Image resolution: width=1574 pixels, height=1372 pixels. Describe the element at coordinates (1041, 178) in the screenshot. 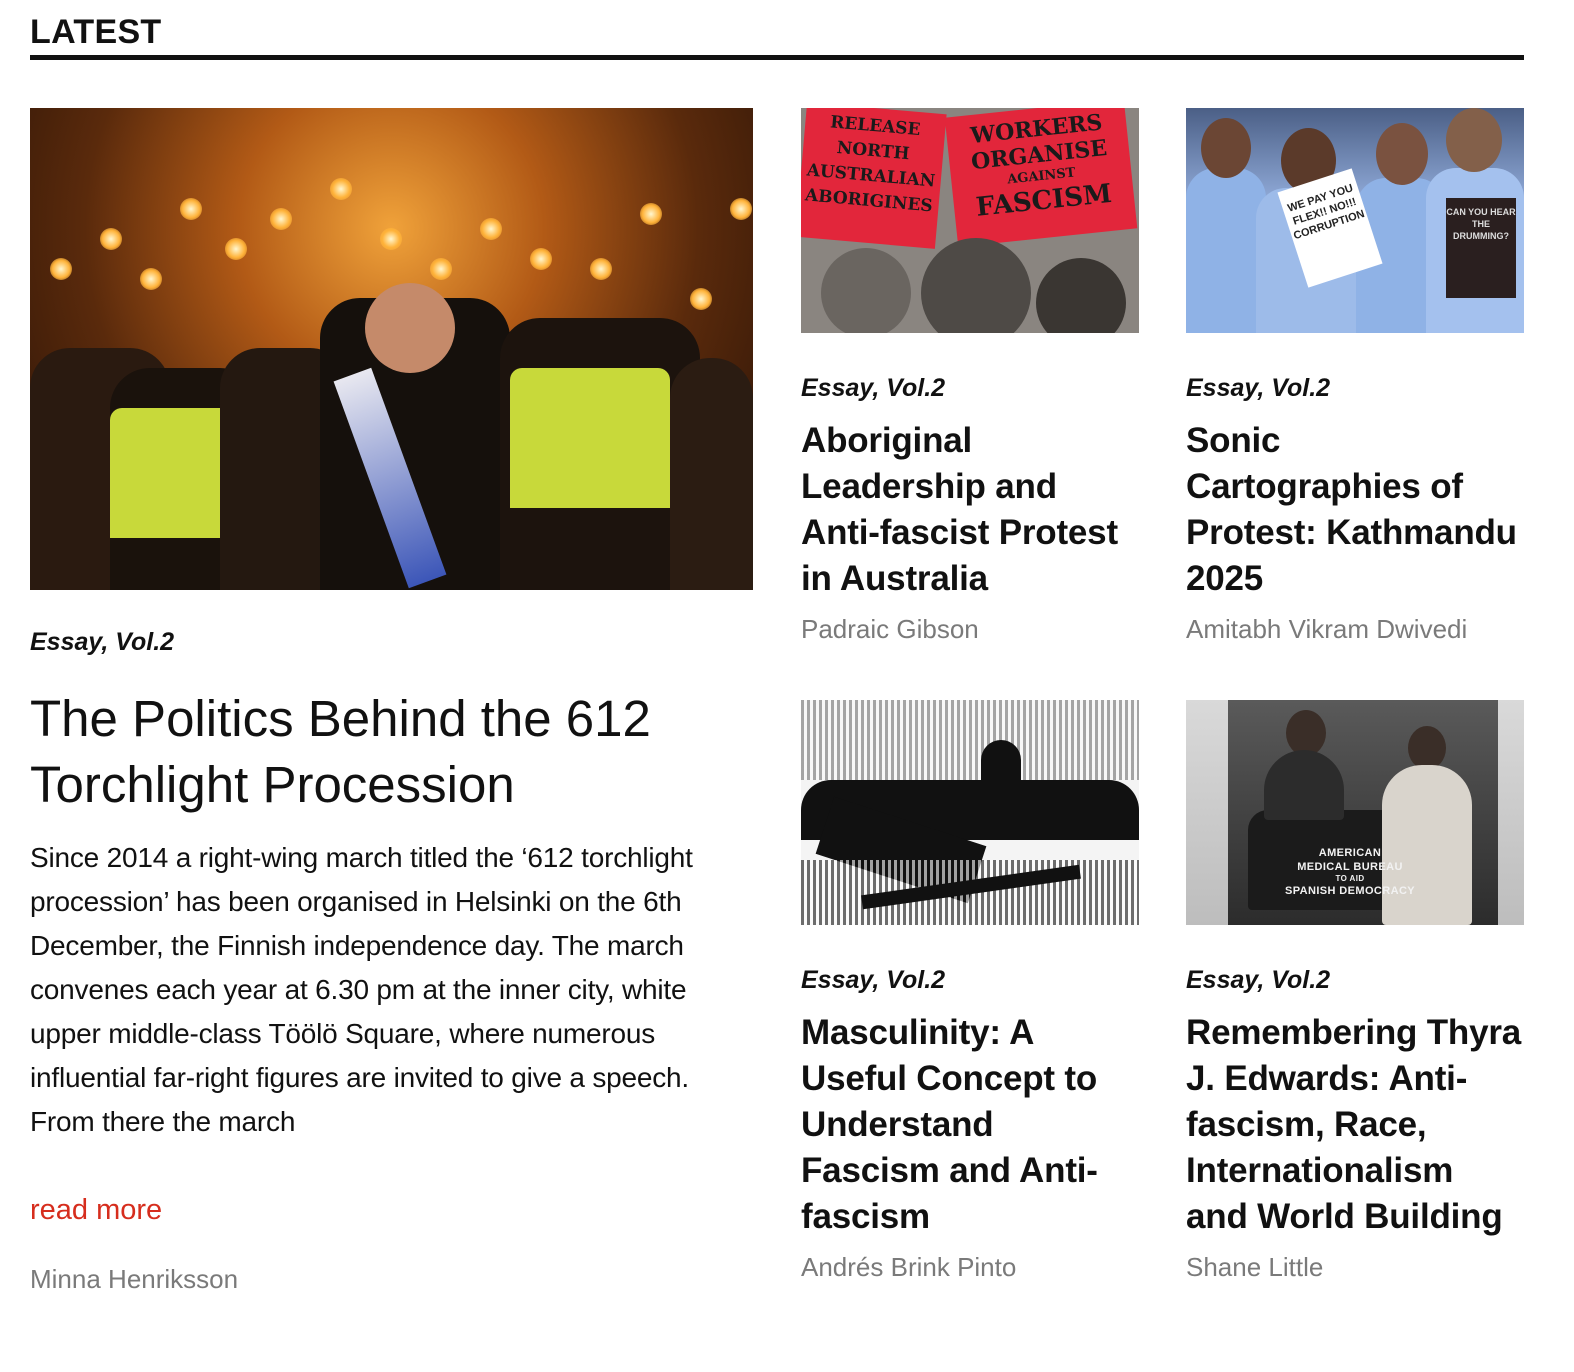

I see `poster-sign-right: WORKERS ORGANISE AGAINST FASCISM` at that location.